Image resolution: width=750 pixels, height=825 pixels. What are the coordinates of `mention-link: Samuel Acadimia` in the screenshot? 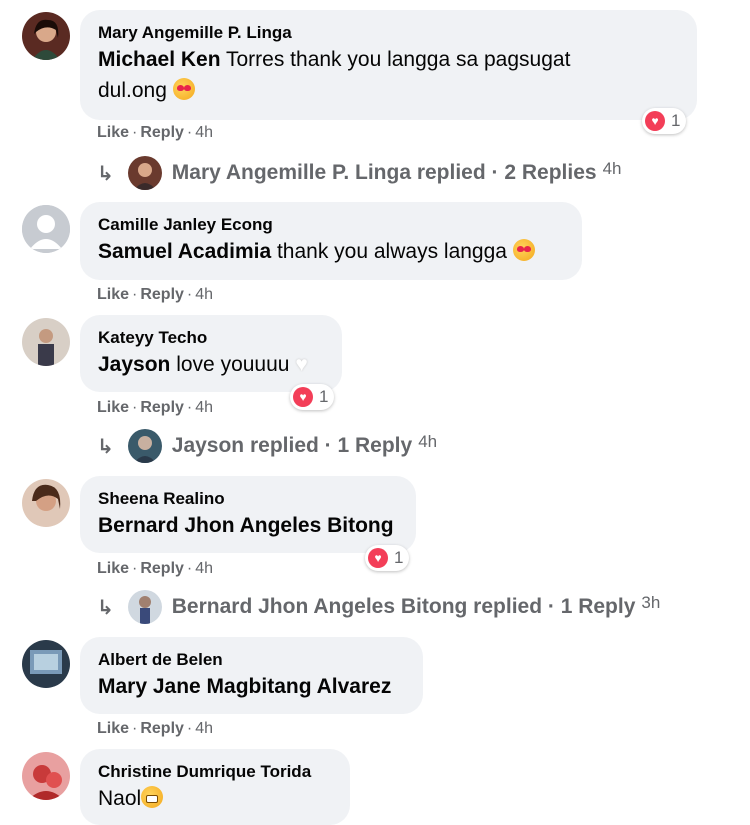 It's located at (184, 251).